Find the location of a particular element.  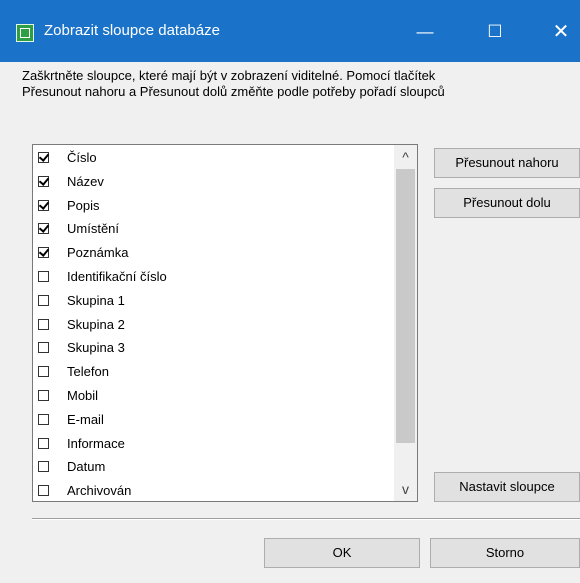

column-label: Poznámka is located at coordinates (98, 253).